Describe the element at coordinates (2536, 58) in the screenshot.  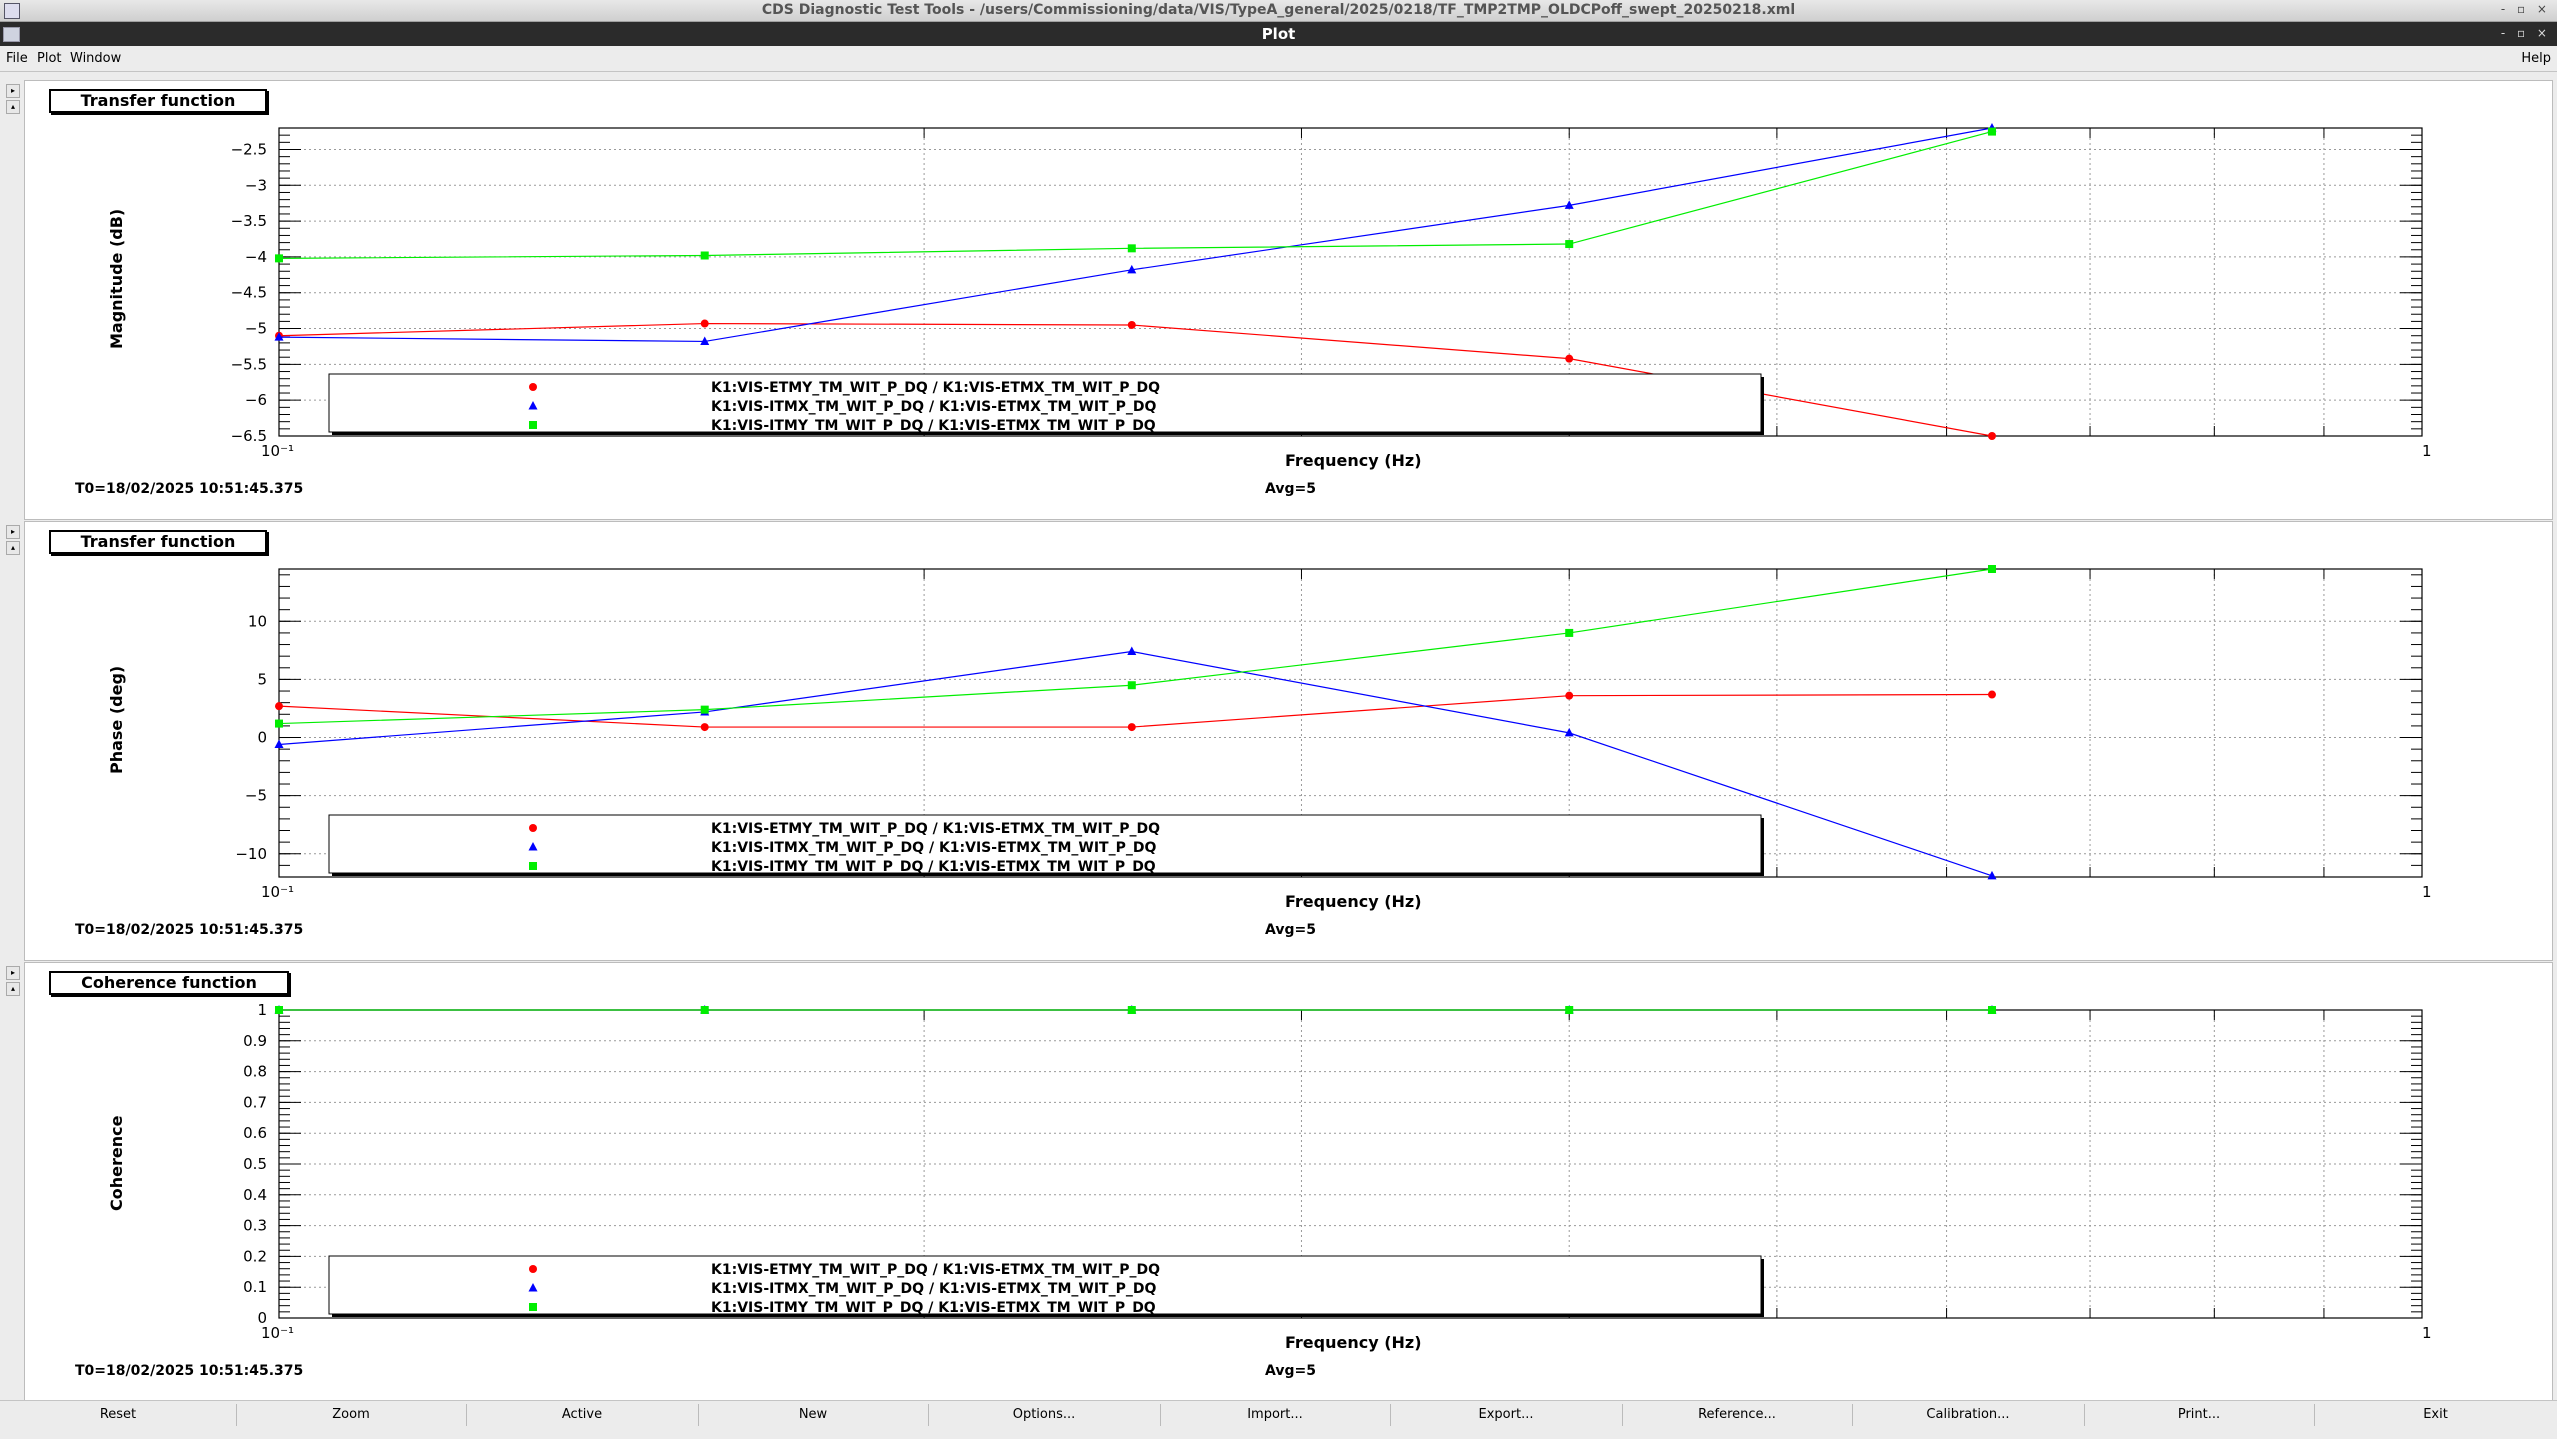
I see `menu-help: Help` at that location.